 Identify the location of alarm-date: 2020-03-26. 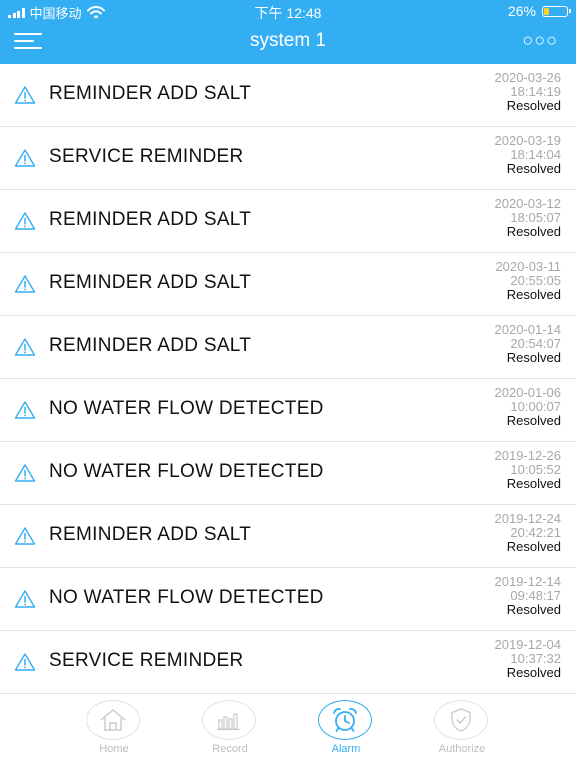
(528, 77).